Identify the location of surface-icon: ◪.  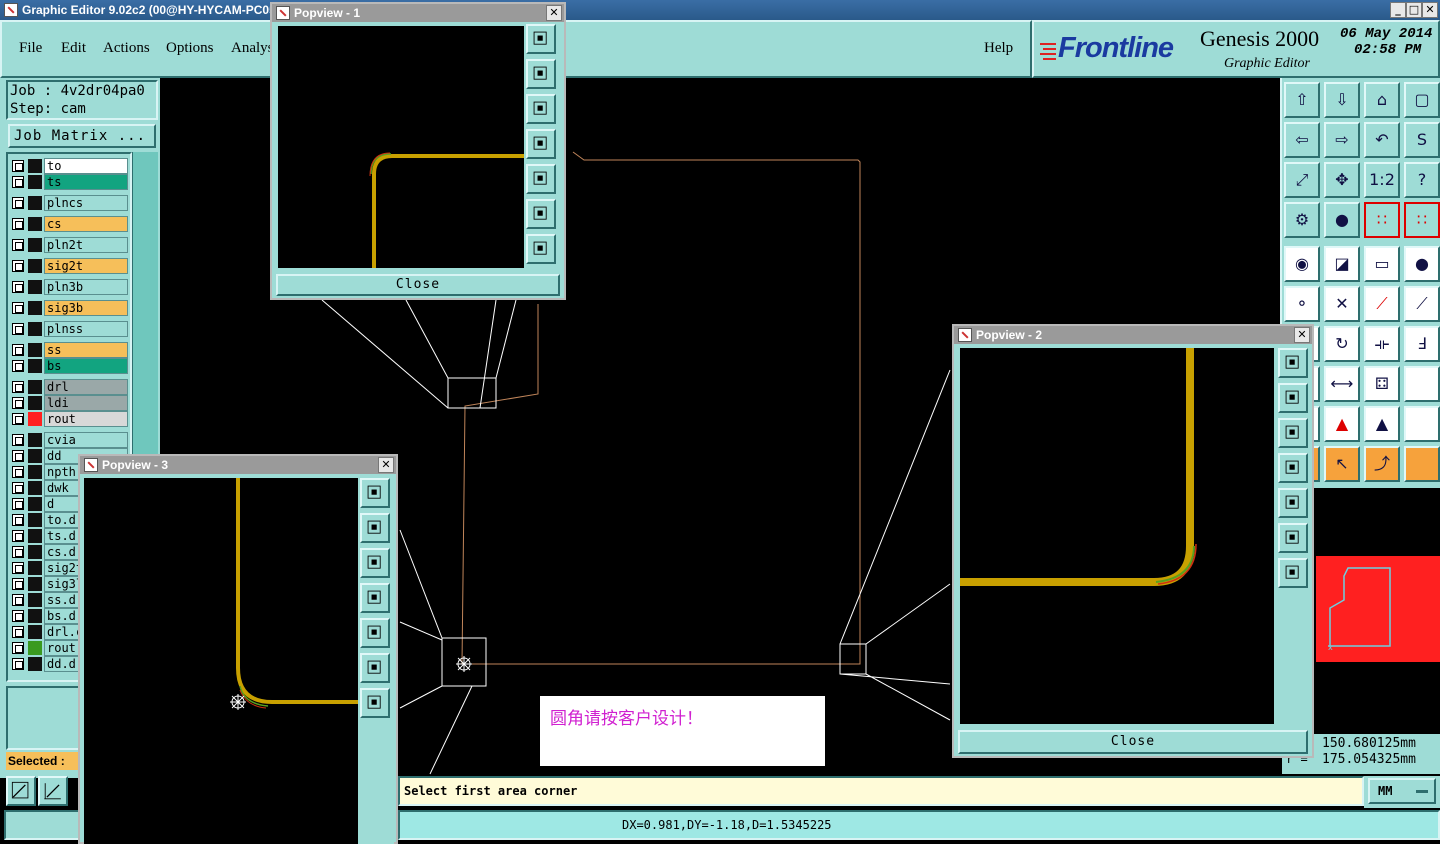
(1342, 264).